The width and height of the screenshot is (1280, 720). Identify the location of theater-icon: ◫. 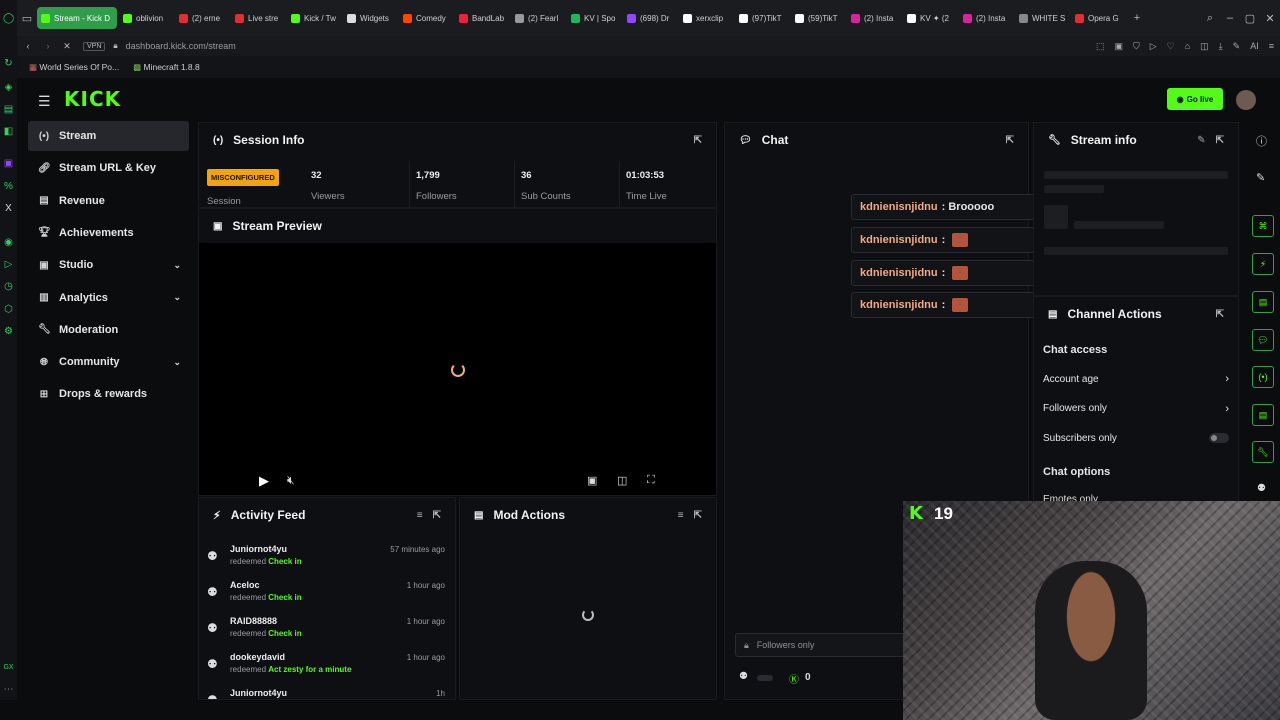
(622, 480).